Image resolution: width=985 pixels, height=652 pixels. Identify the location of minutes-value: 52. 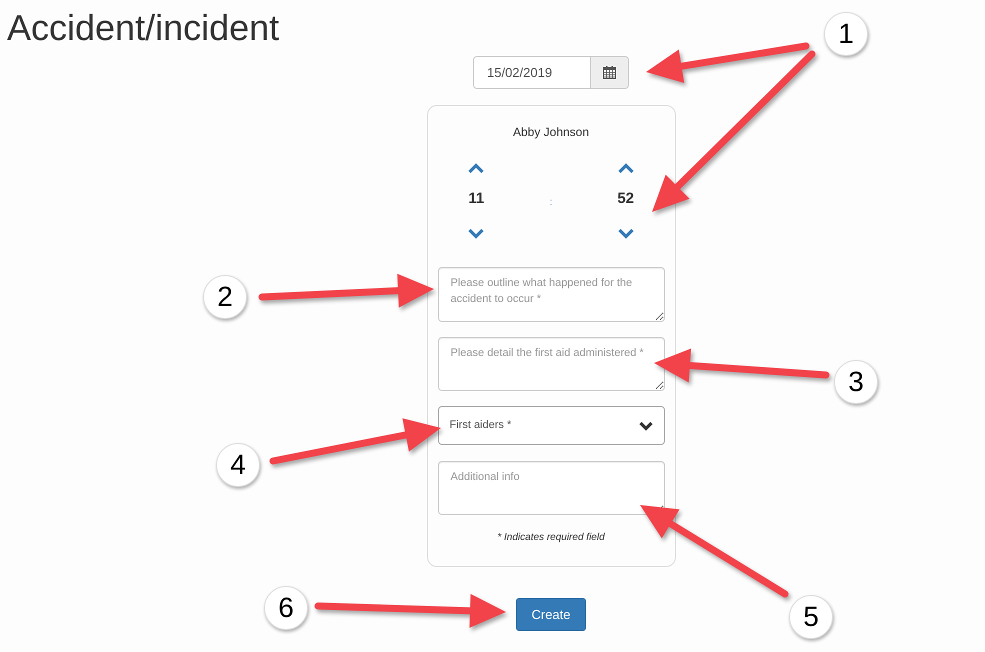
(625, 199).